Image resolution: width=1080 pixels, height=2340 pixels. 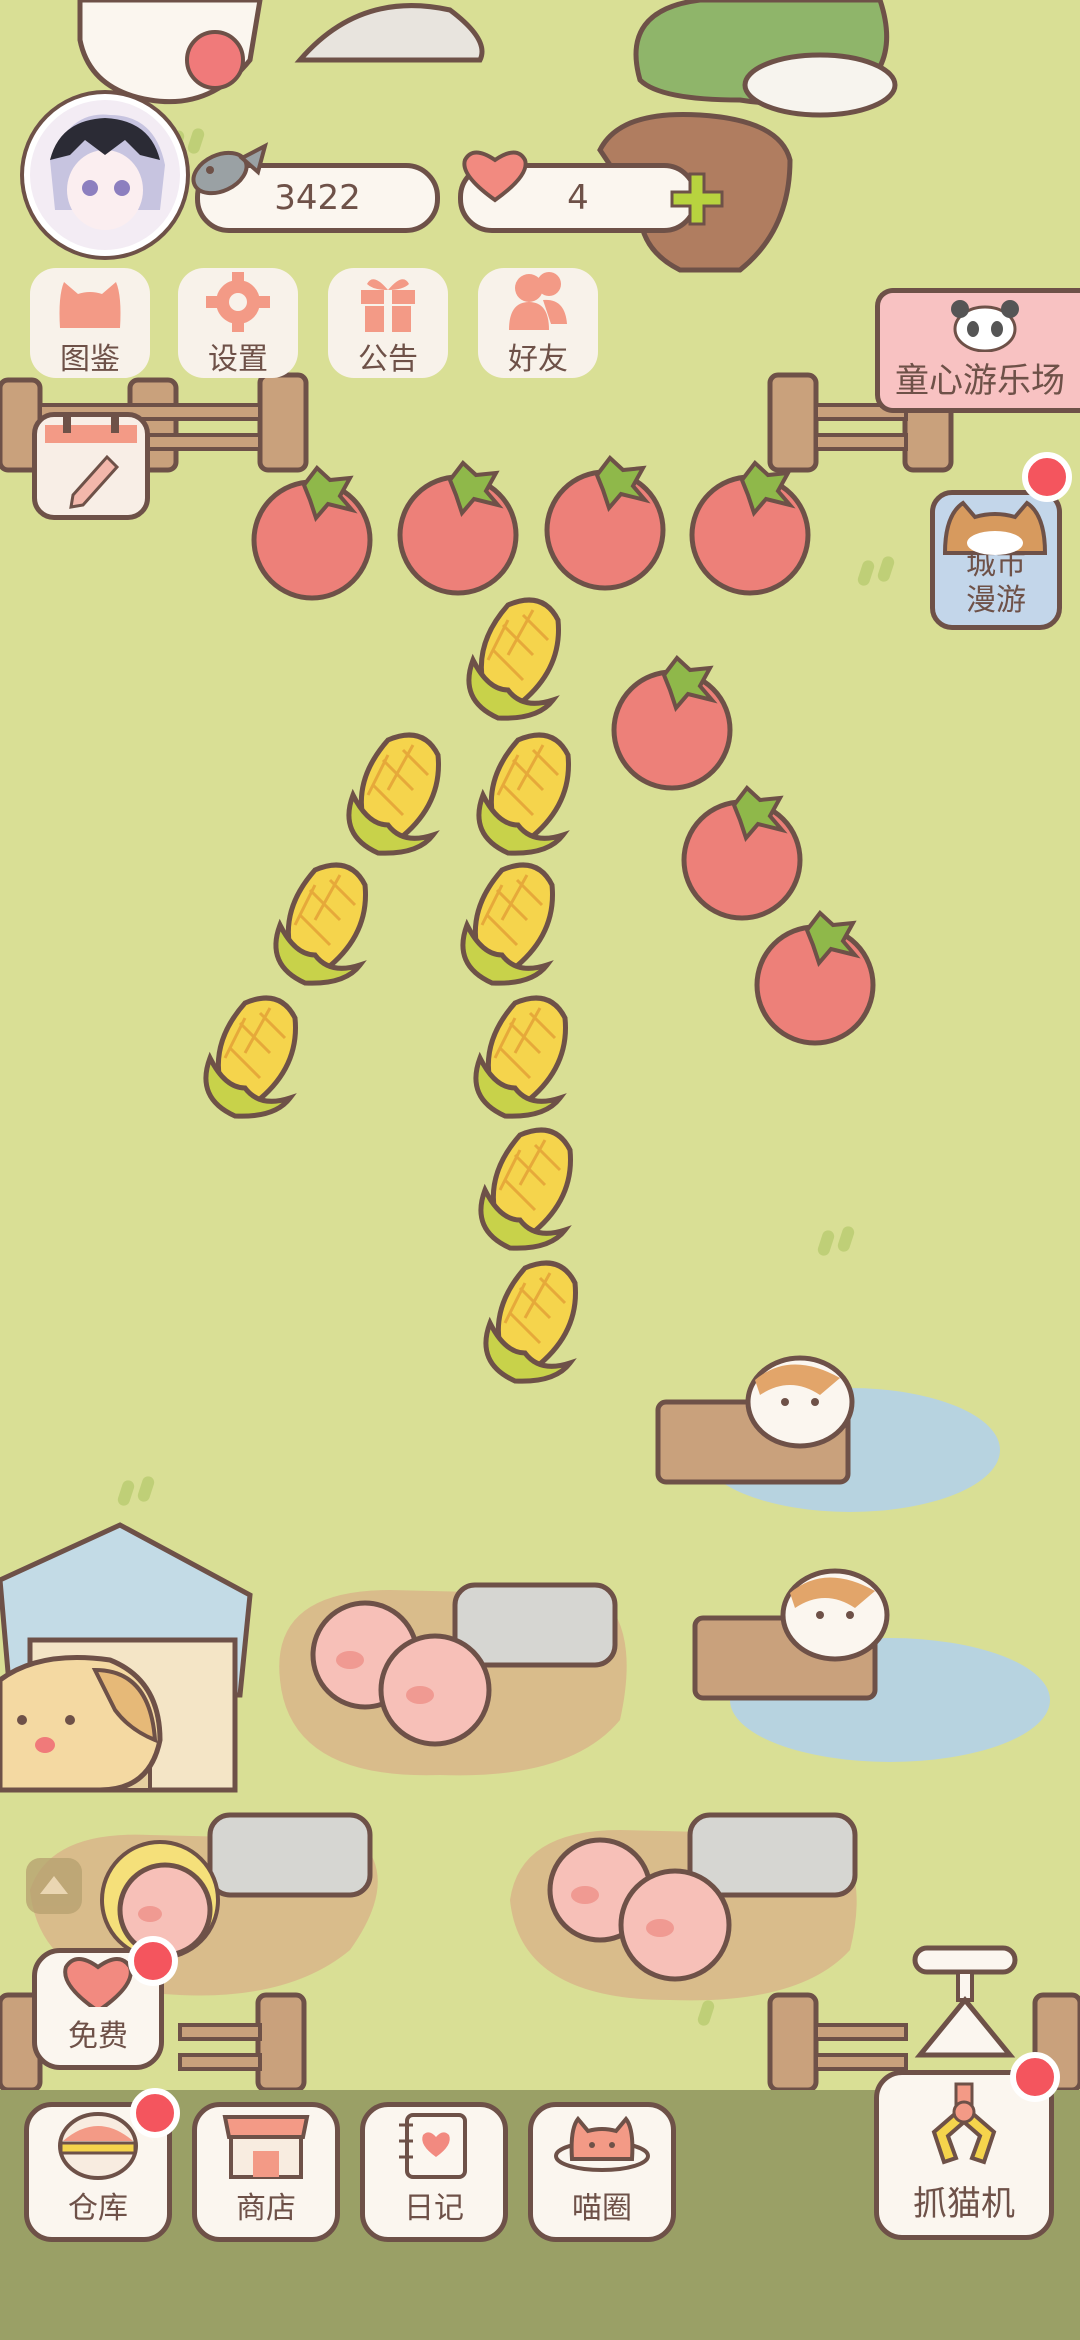 I want to click on heart-face-icon, so click(x=98, y=1982).